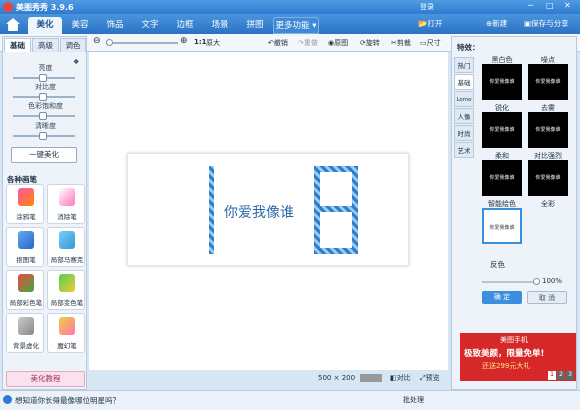 Image resolution: width=580 pixels, height=410 pixels. I want to click on ad-page-2: 2, so click(561, 375).